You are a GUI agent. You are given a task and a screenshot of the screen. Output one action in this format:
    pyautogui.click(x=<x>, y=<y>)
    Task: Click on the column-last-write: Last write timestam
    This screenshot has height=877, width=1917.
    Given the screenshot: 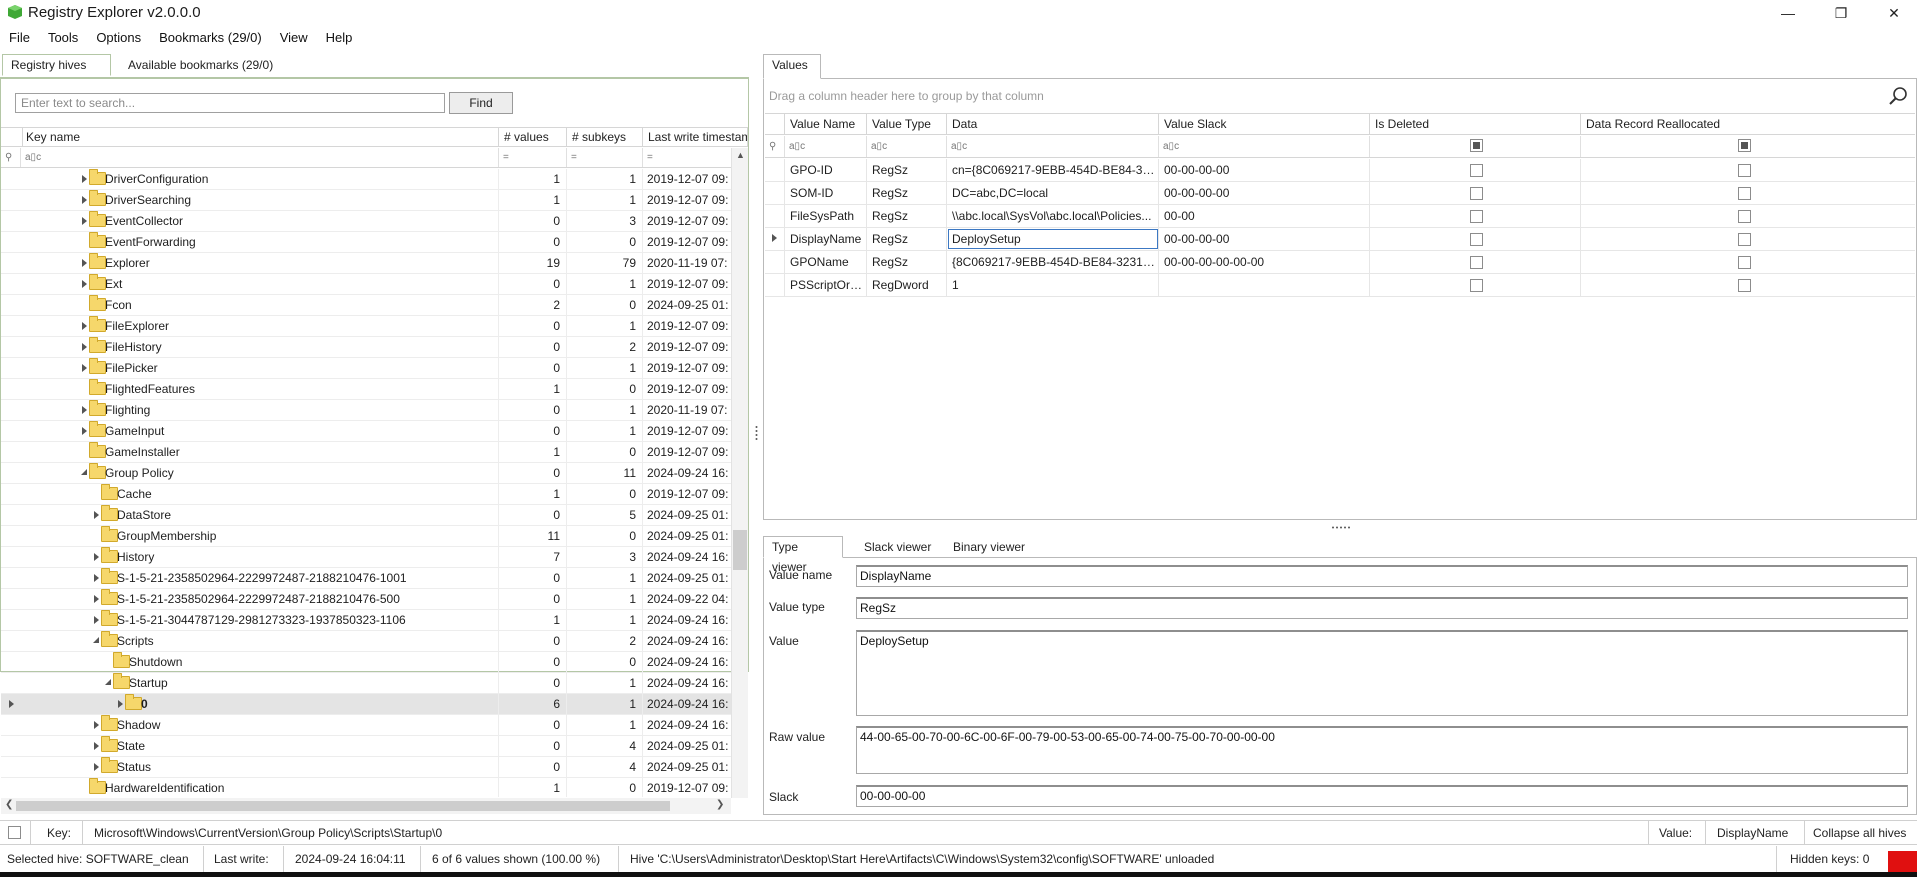 What is the action you would take?
    pyautogui.click(x=695, y=137)
    